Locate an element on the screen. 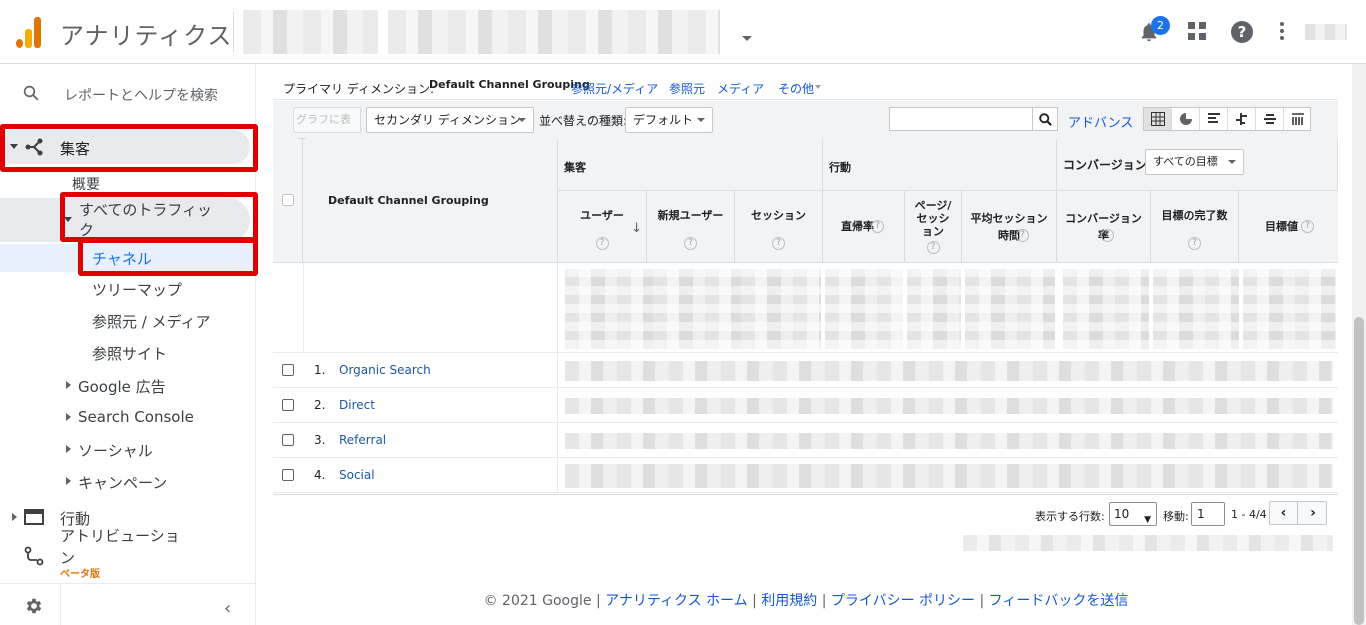 The image size is (1366, 625). sidebar-divider is located at coordinates (128, 583).